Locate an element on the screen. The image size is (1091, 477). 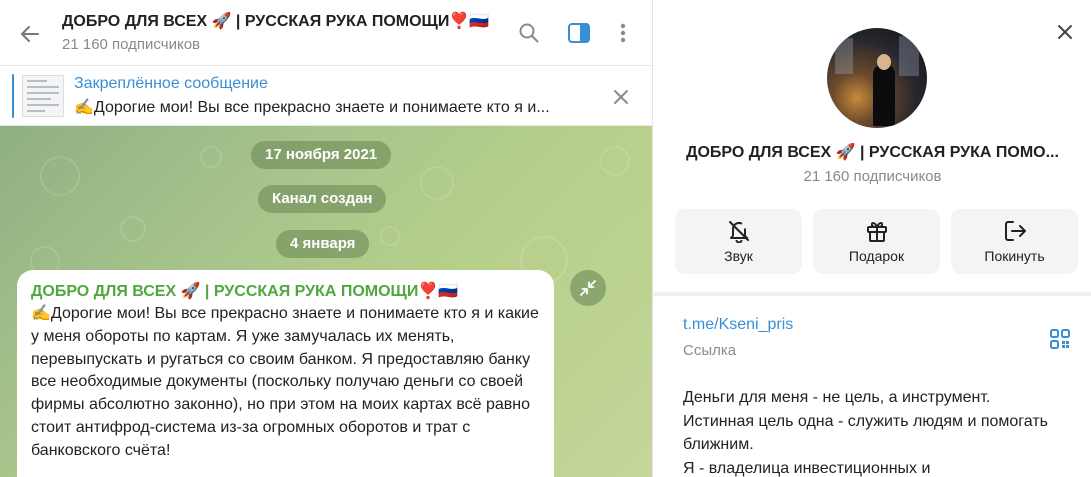
more-button is located at coordinates (623, 33).